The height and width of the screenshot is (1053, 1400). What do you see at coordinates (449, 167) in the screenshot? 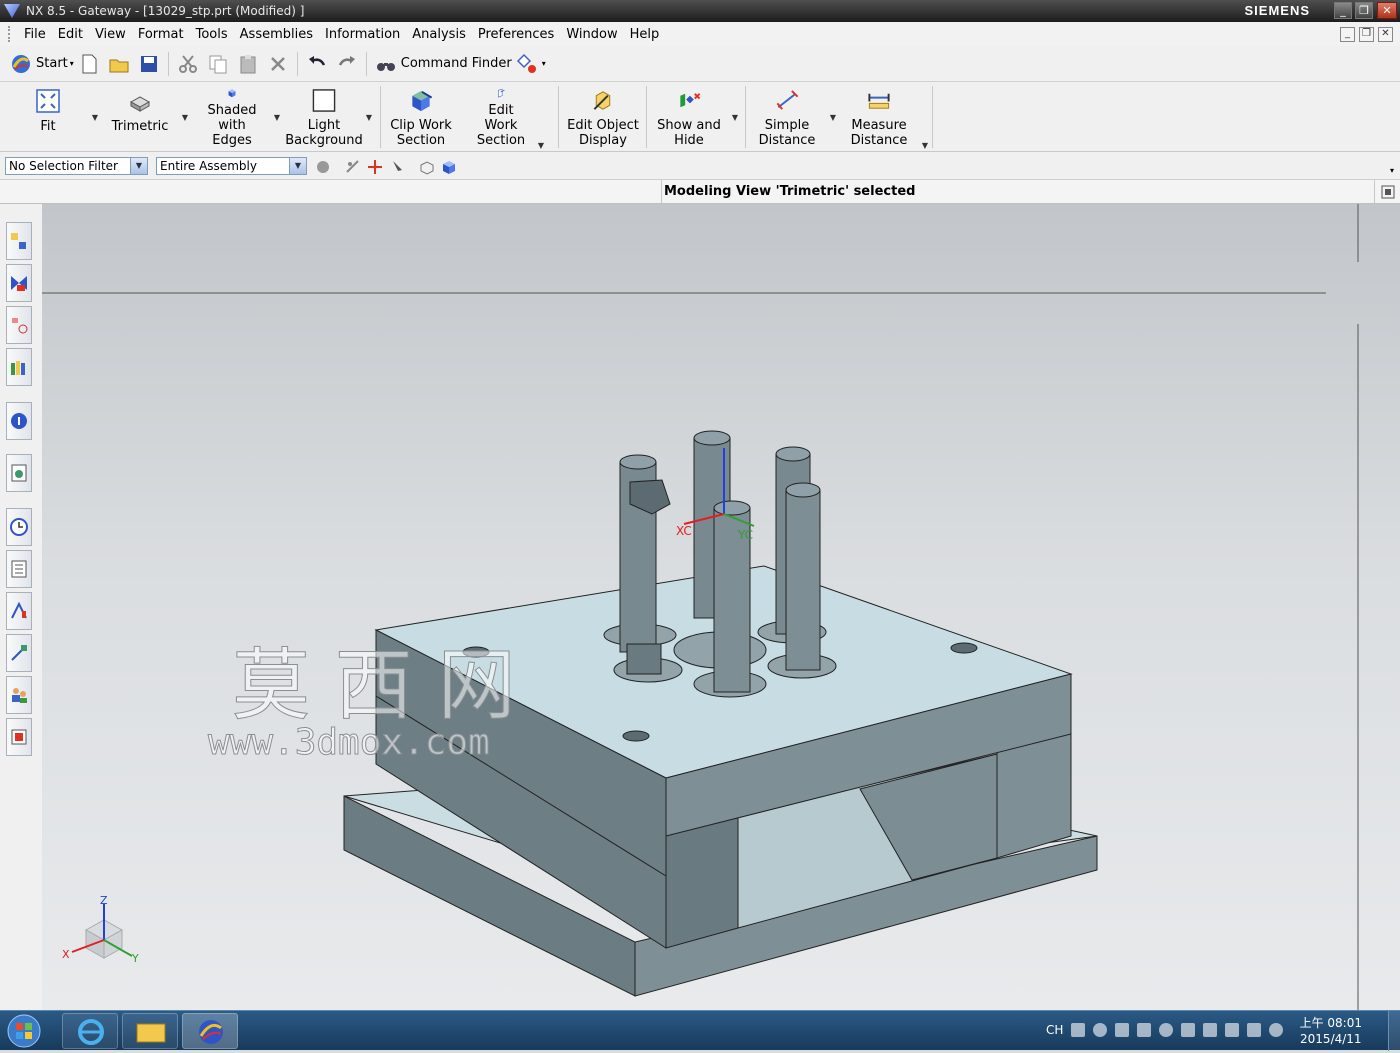
I see `solid-cube-icon` at bounding box center [449, 167].